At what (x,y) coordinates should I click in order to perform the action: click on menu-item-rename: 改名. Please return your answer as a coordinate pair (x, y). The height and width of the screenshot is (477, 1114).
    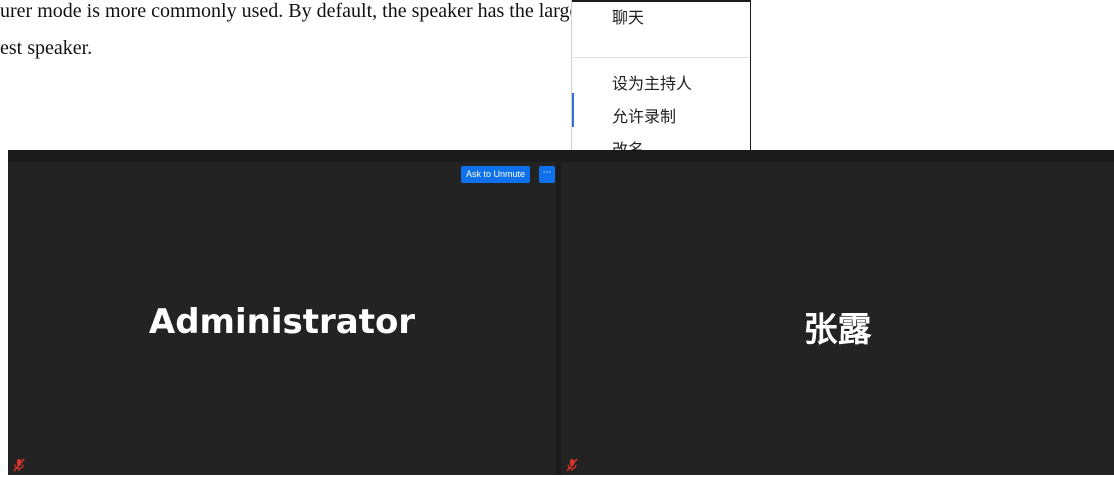
    Looking at the image, I should click on (628, 143).